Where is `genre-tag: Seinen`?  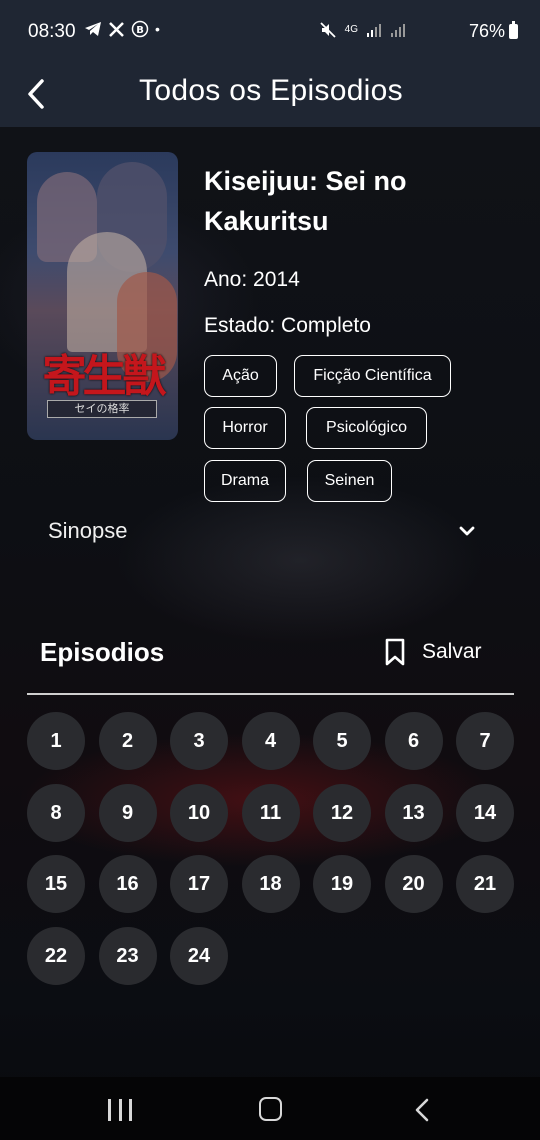 genre-tag: Seinen is located at coordinates (349, 481).